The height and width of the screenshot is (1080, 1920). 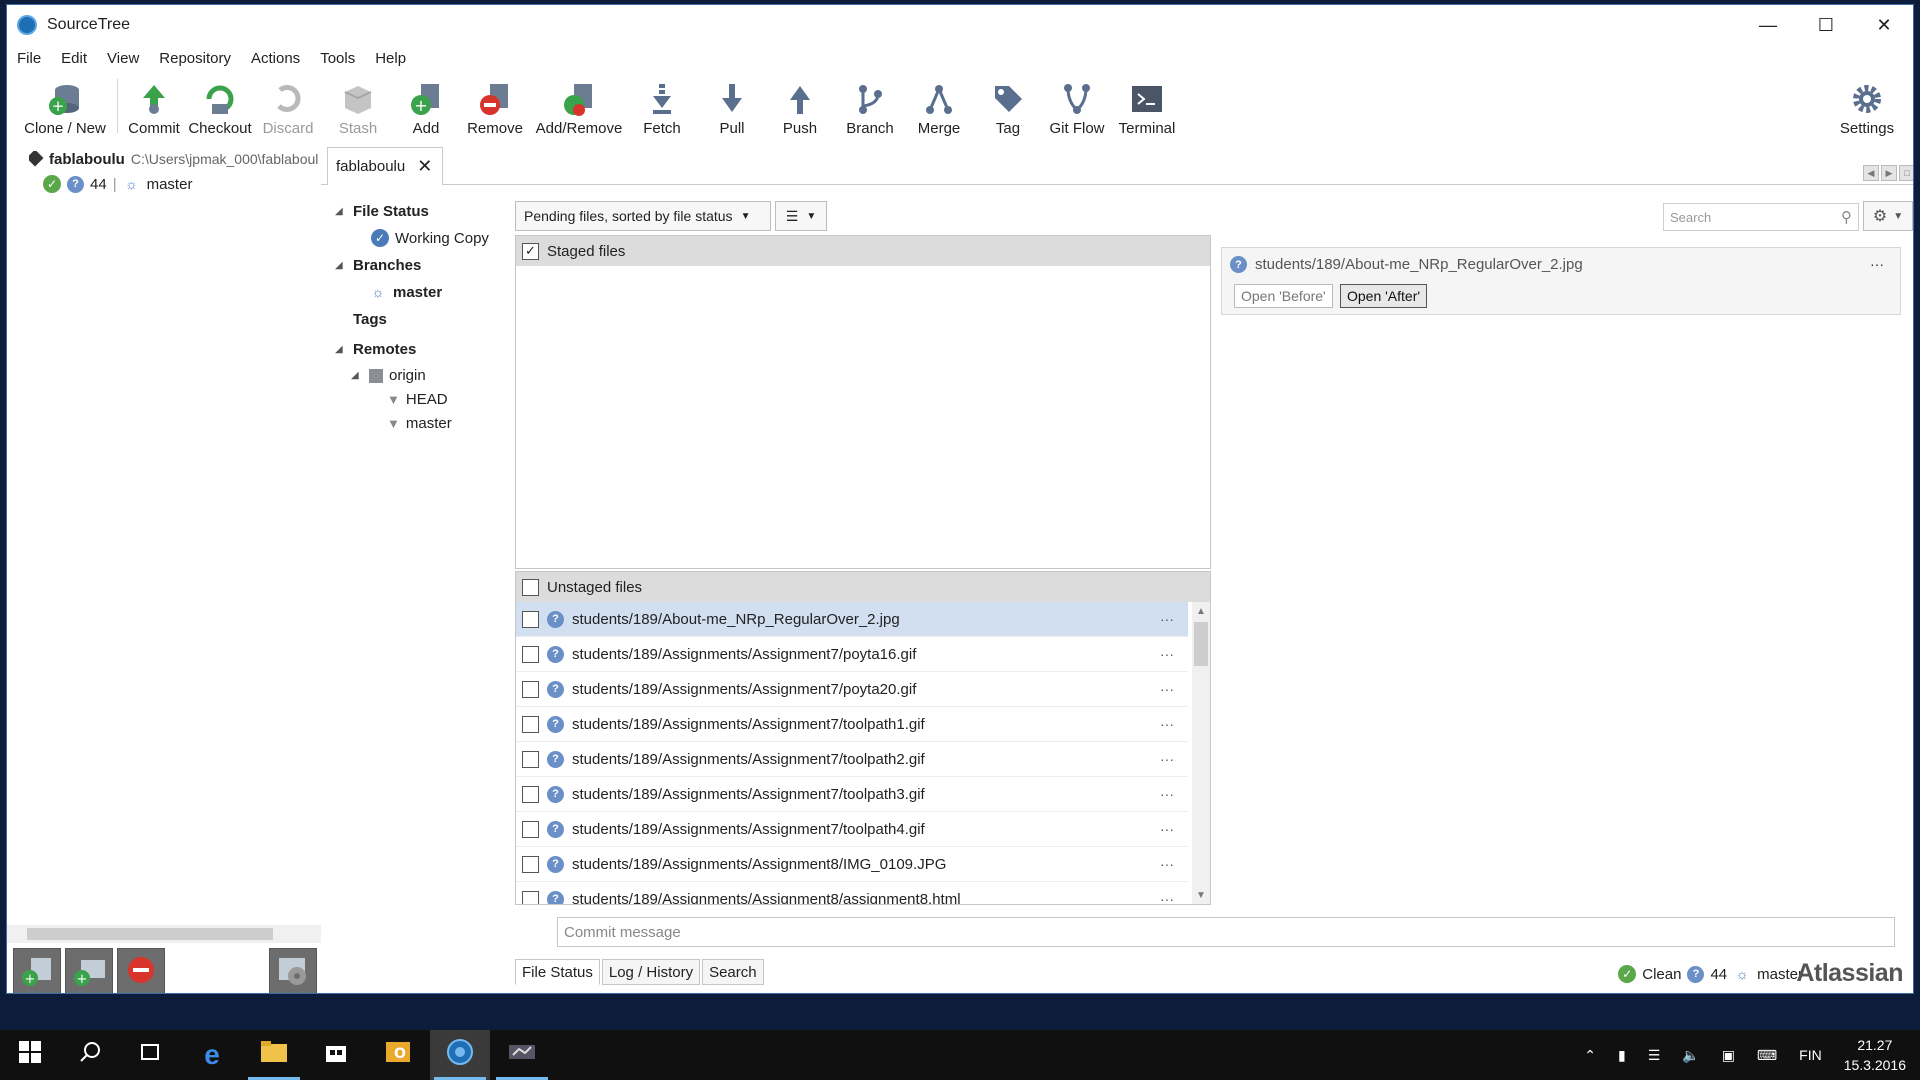 I want to click on fetch-button: Fetch, so click(x=662, y=106).